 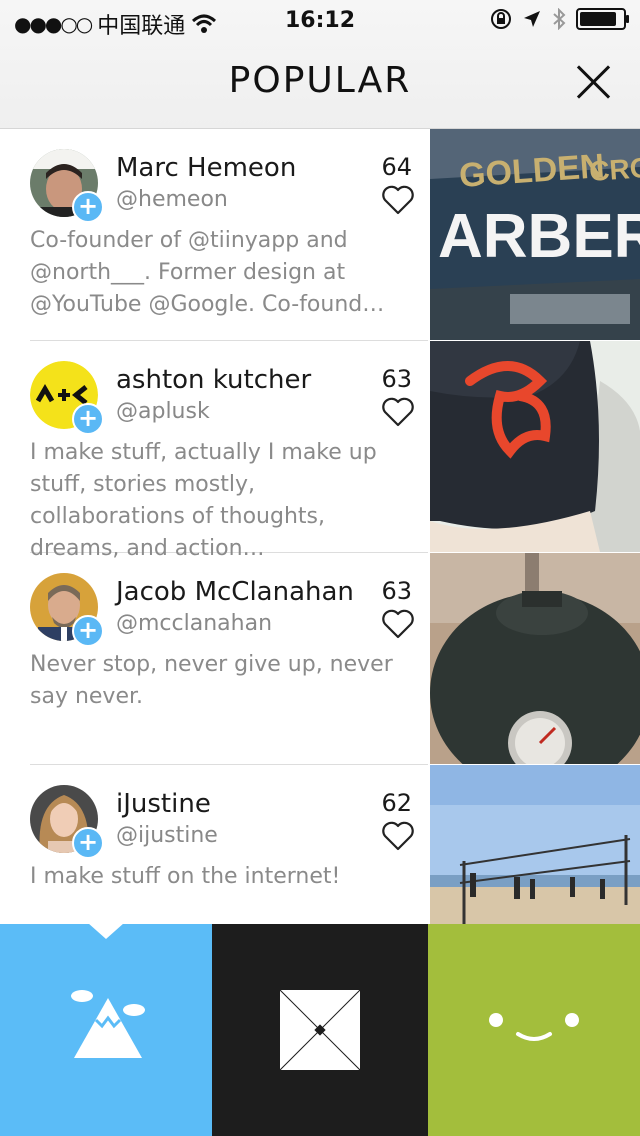 What do you see at coordinates (539, 236) in the screenshot?
I see `sign-text-arbers: ARBERS` at bounding box center [539, 236].